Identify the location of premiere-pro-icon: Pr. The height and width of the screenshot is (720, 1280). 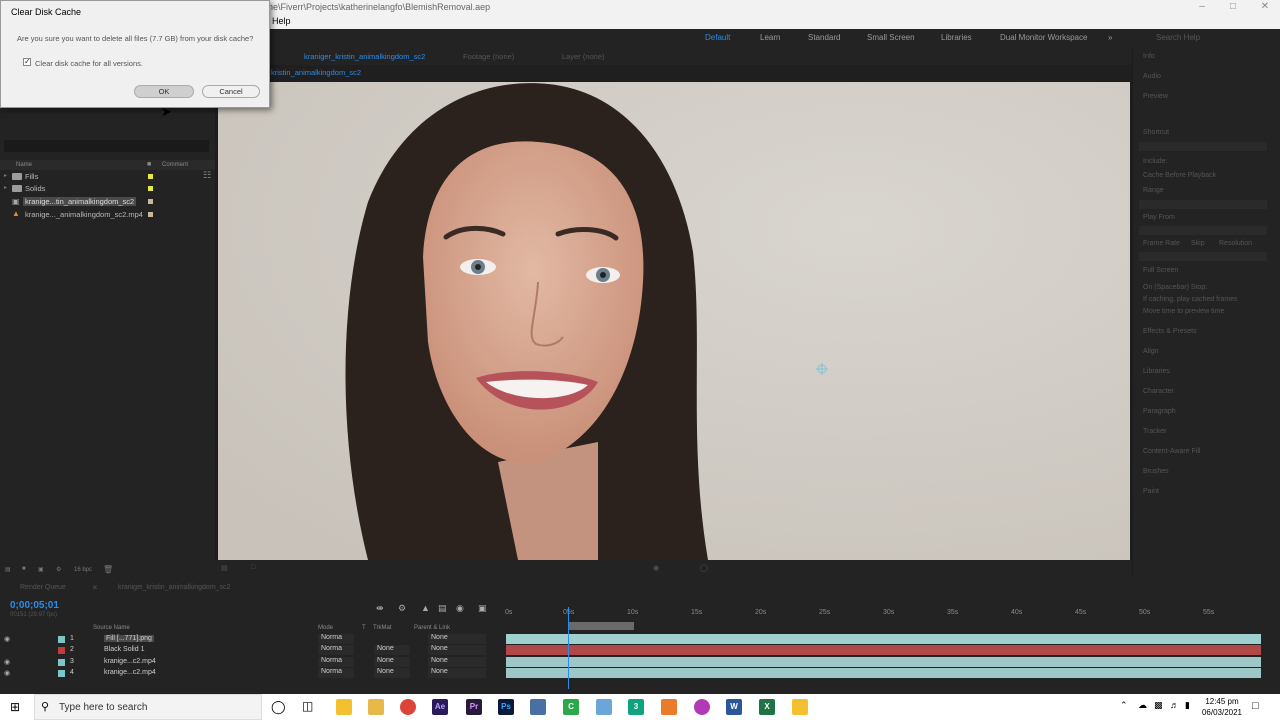
(474, 707).